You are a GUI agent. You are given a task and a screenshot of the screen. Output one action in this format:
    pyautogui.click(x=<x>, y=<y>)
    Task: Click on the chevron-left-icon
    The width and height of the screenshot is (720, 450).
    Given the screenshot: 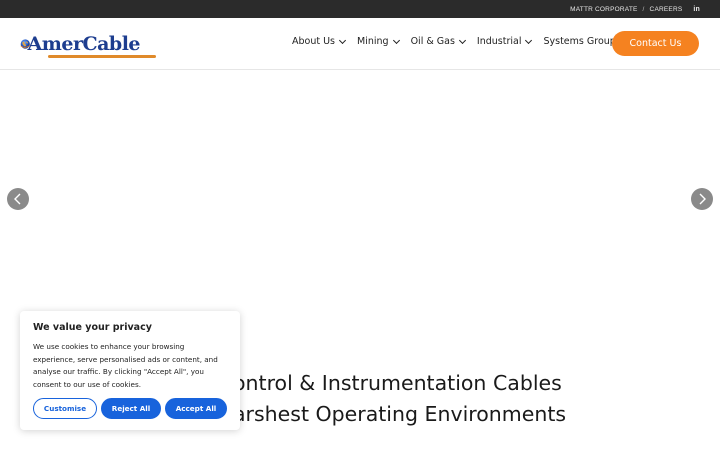 What is the action you would take?
    pyautogui.click(x=17, y=199)
    